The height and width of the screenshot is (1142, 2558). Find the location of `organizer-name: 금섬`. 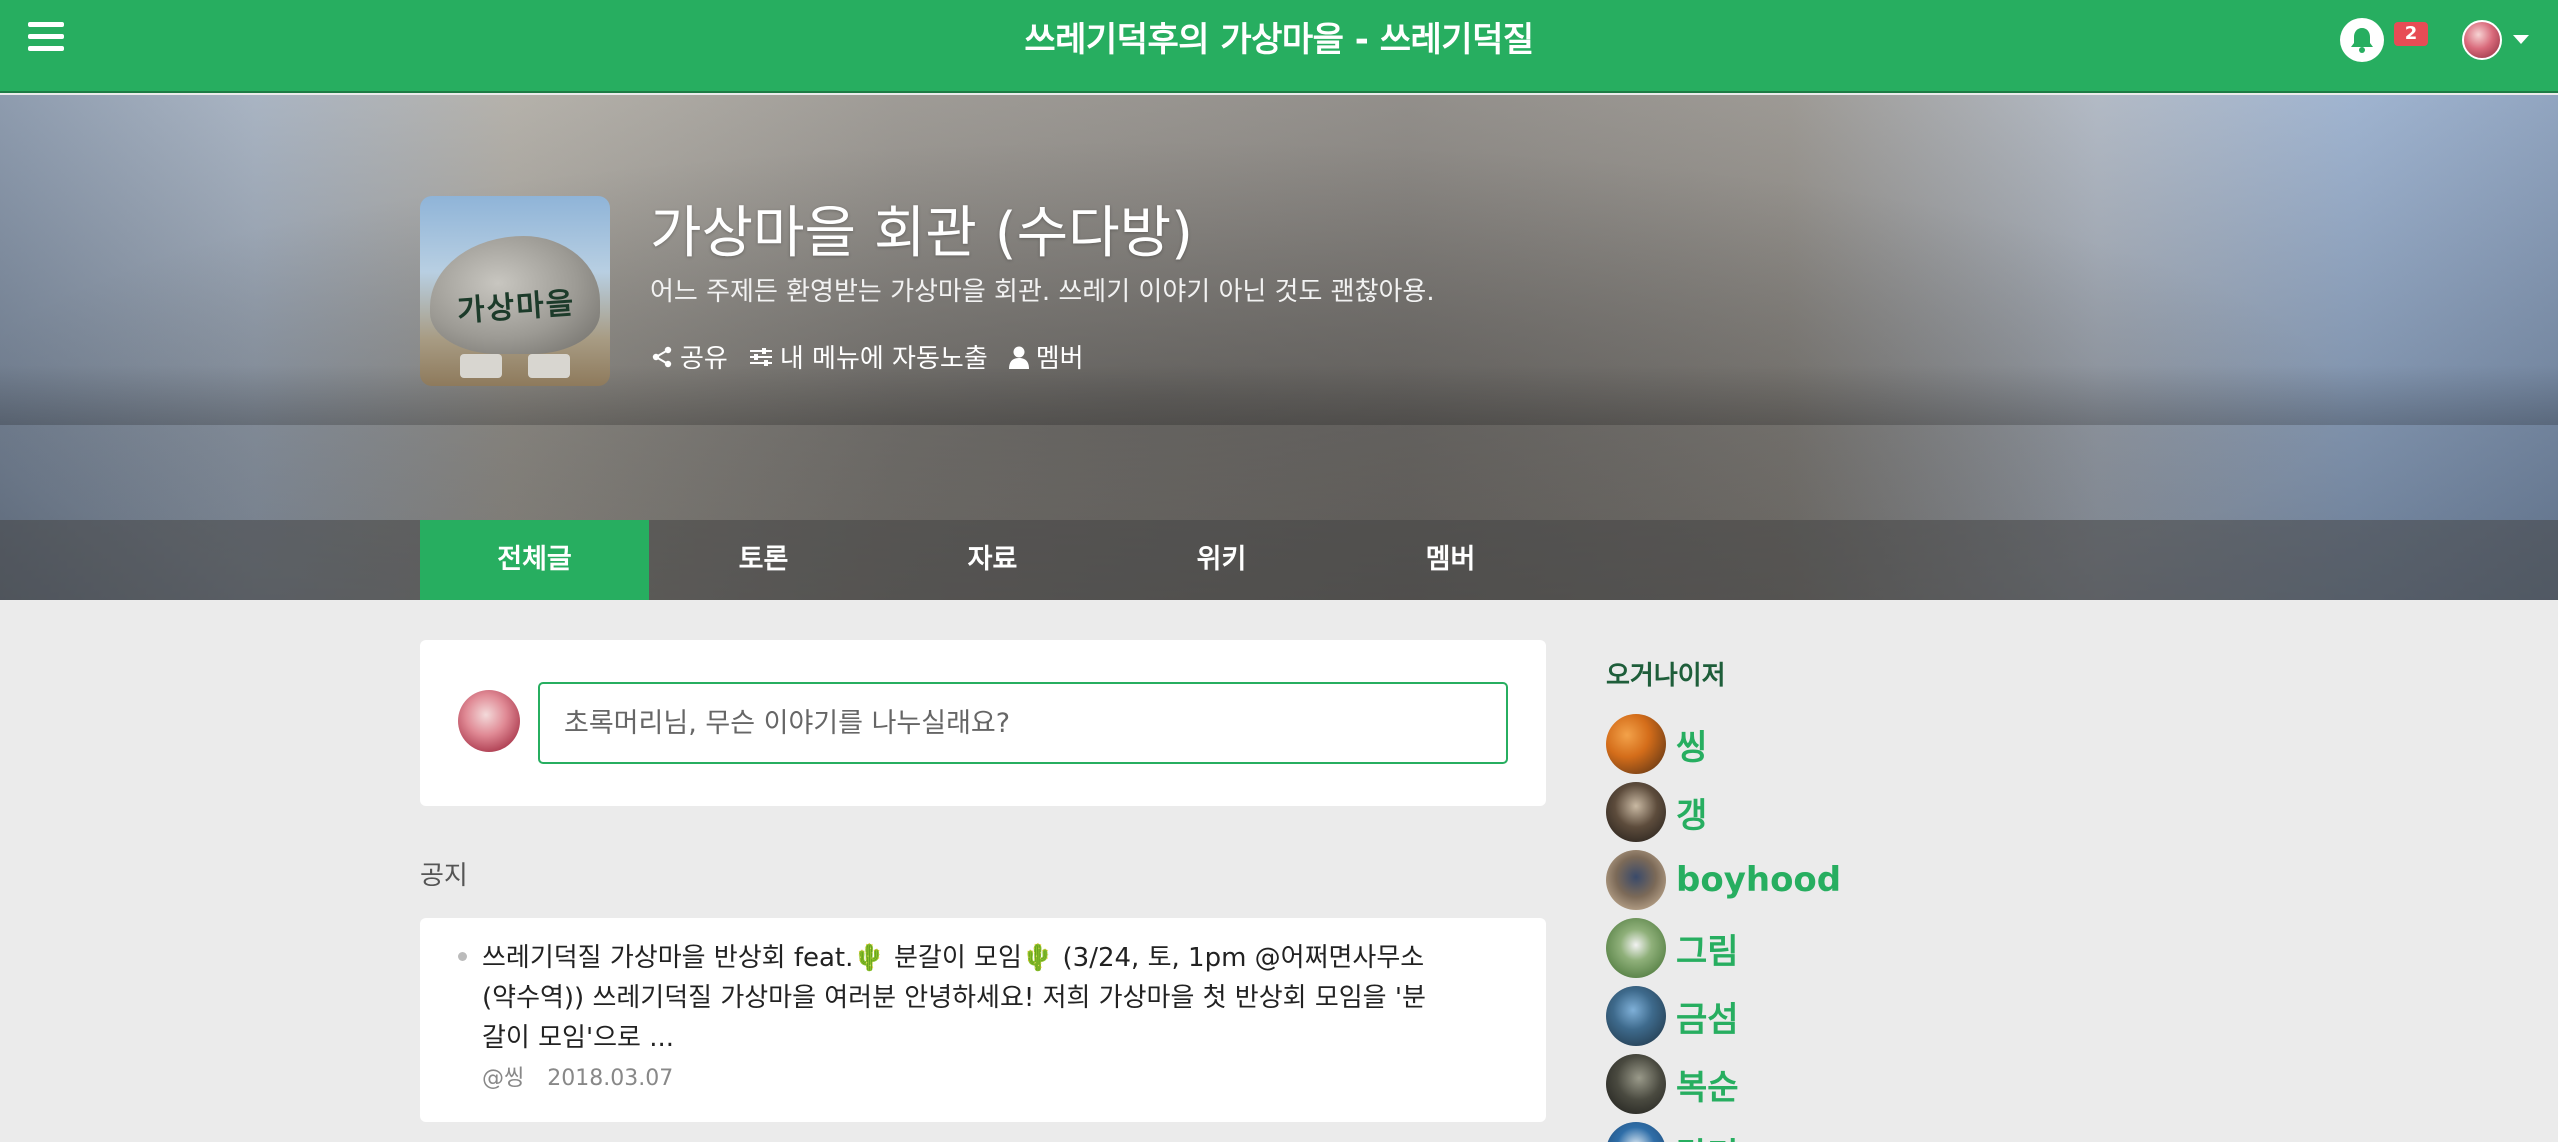

organizer-name: 금섬 is located at coordinates (1707, 1016).